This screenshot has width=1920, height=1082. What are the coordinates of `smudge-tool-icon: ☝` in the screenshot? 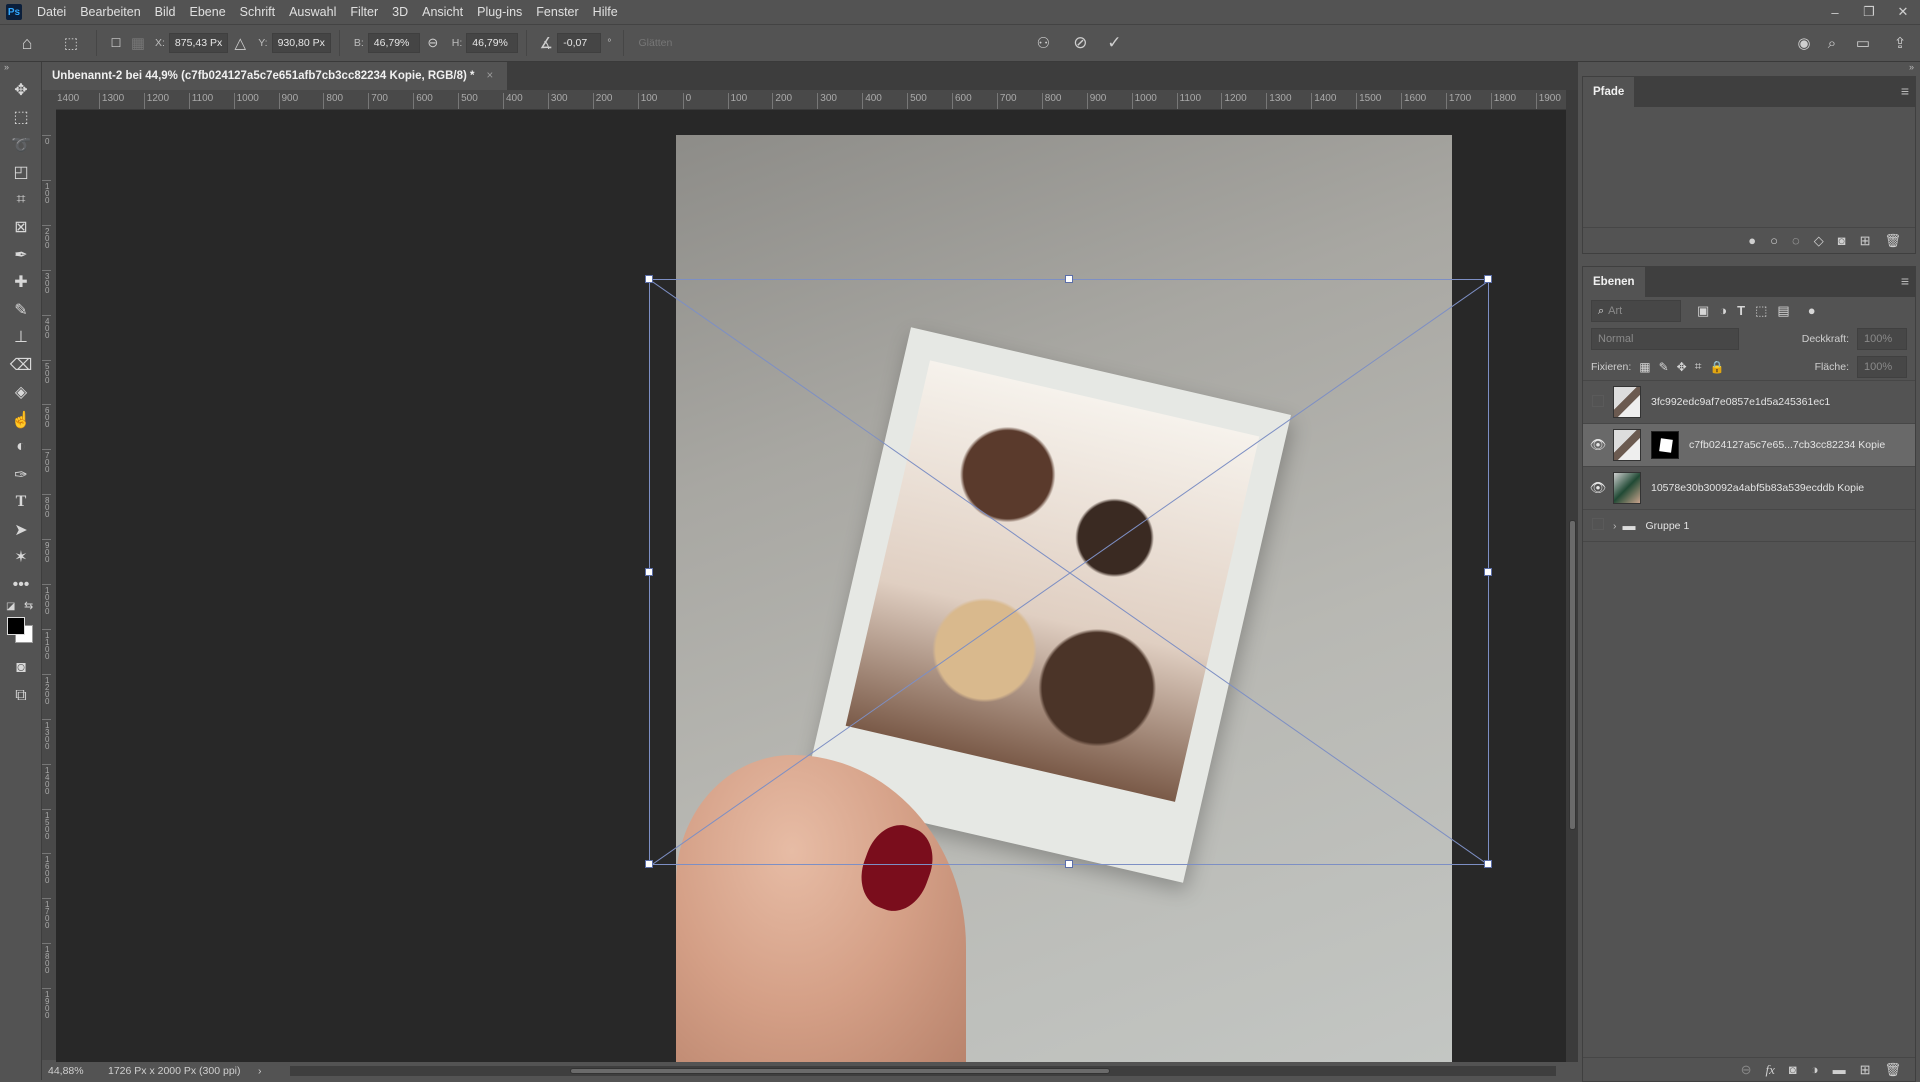 It's located at (21, 420).